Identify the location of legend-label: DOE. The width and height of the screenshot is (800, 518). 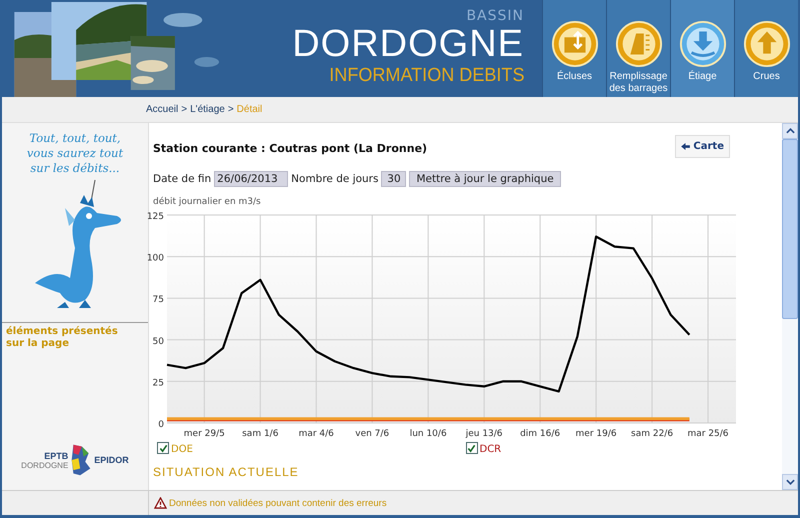
(182, 449).